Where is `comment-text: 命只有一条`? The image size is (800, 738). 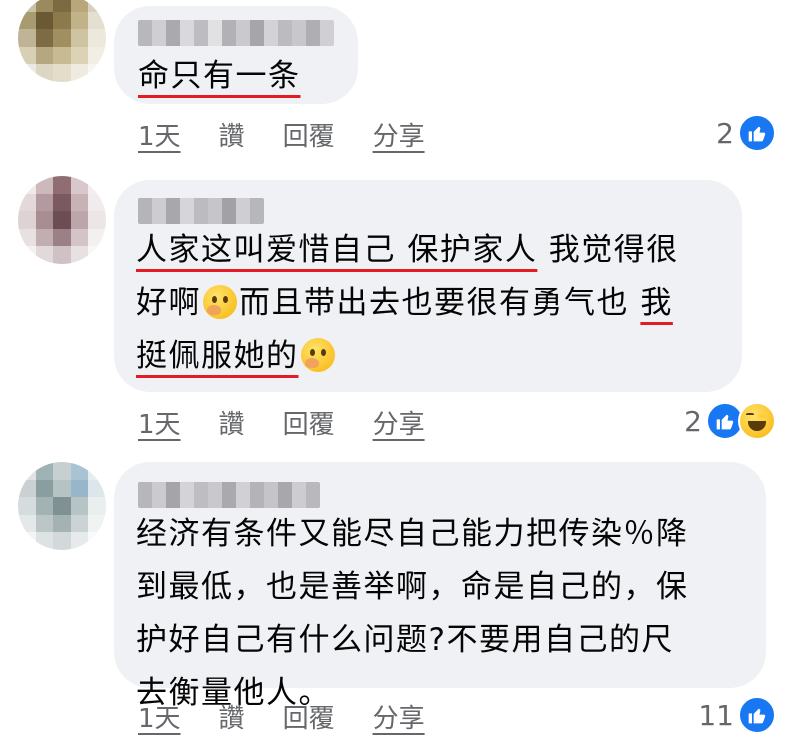 comment-text: 命只有一条 is located at coordinates (219, 76).